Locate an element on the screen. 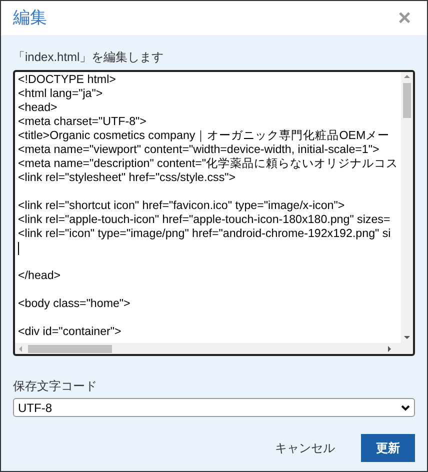  code-line: <head> is located at coordinates (38, 108).